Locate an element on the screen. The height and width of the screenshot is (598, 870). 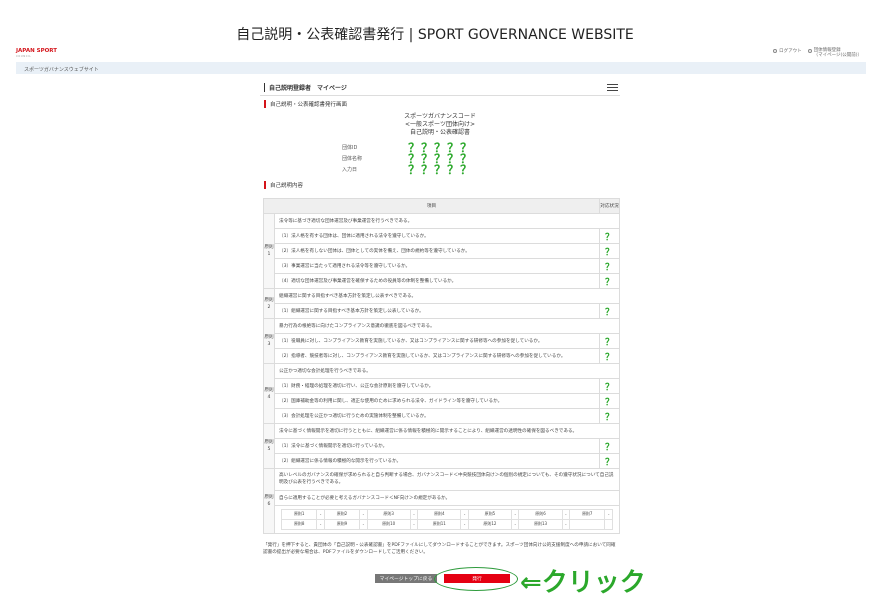
table-row: 原則3 暴力行為の根絶等に向けたコンプライアンス意識の徹底を図るべきである。 is located at coordinates (441, 341).